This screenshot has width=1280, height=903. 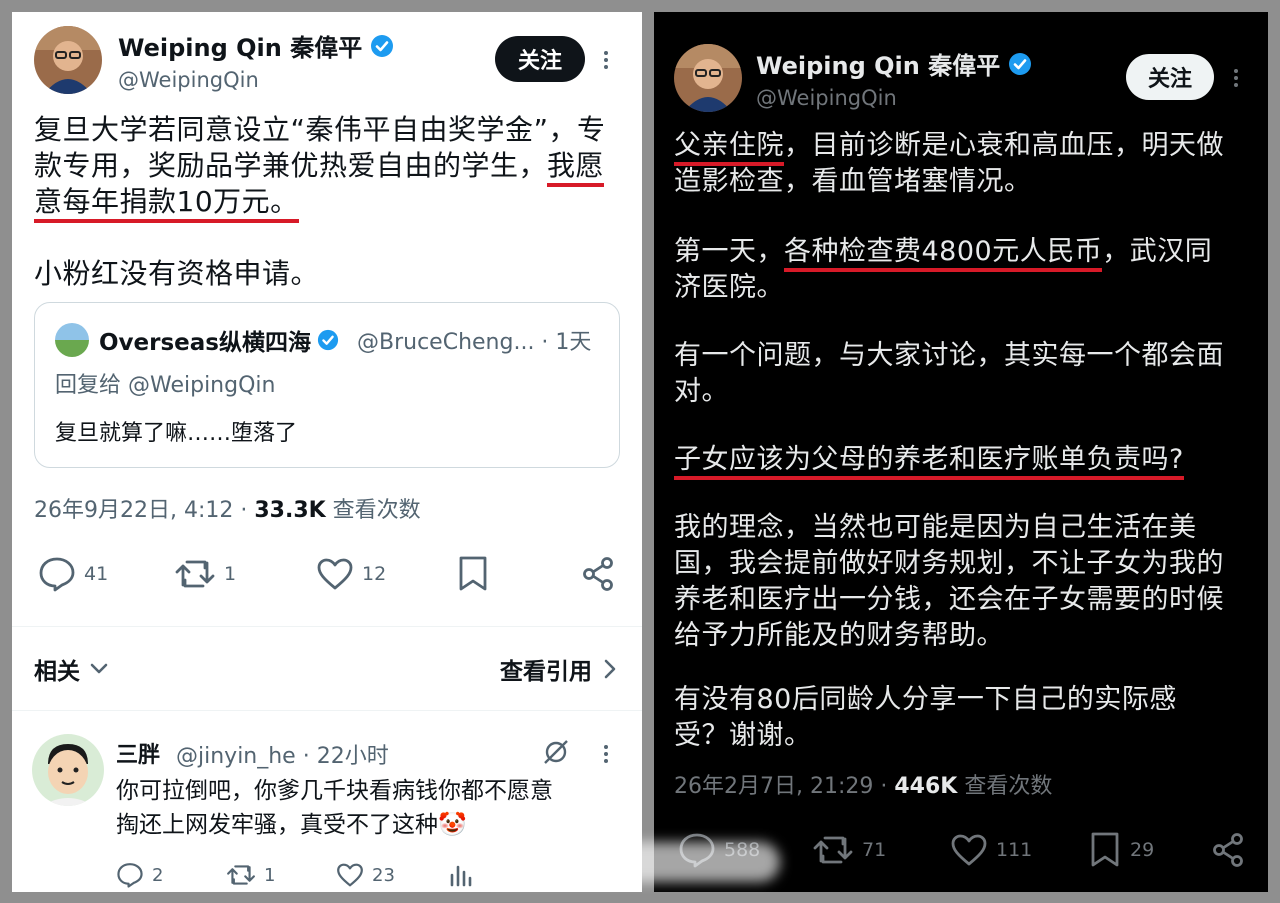 What do you see at coordinates (784, 786) in the screenshot?
I see `tweet-timestamp: 26年2月7日, 21:29 ·` at bounding box center [784, 786].